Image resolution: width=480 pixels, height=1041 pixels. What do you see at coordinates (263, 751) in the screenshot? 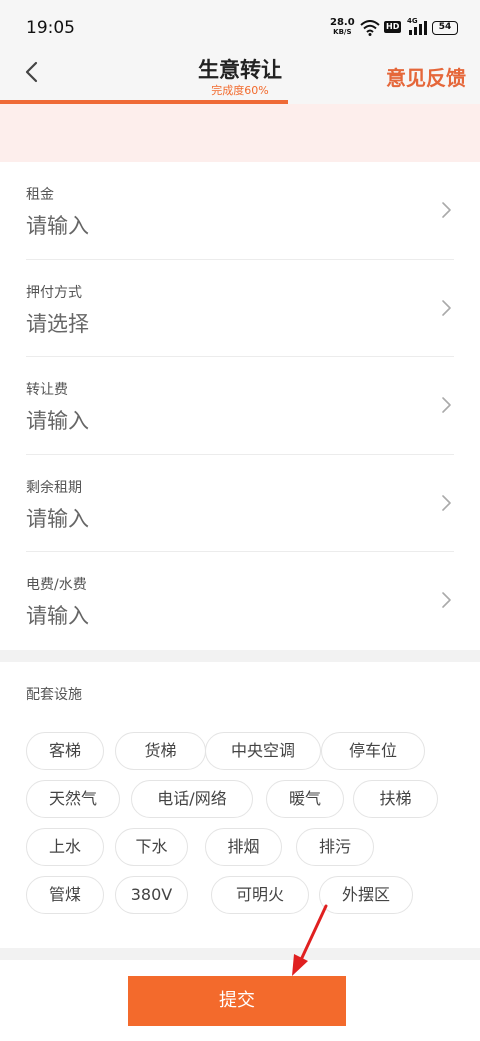
I see `facility-tag: 中央空调` at bounding box center [263, 751].